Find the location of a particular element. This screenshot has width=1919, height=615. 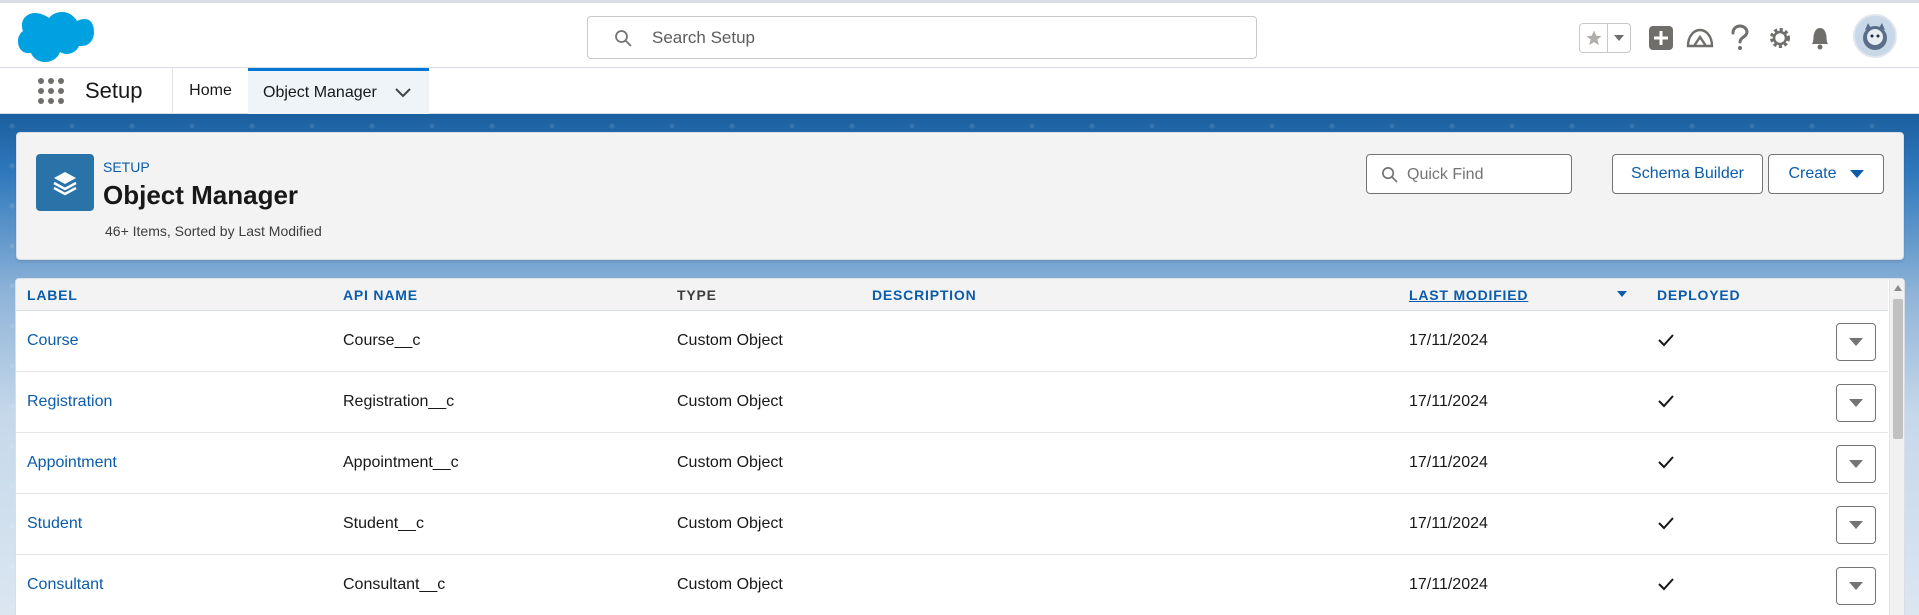

astro-avatar-icon is located at coordinates (1875, 36).